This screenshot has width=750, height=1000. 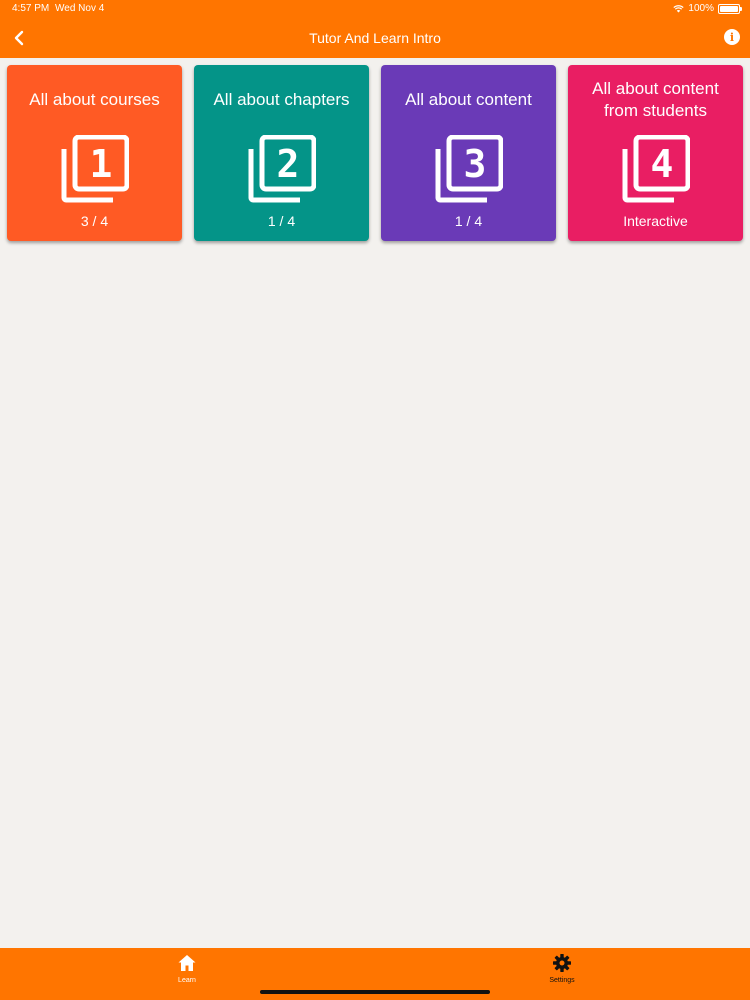 What do you see at coordinates (562, 980) in the screenshot?
I see `tab-label-settings: Settings` at bounding box center [562, 980].